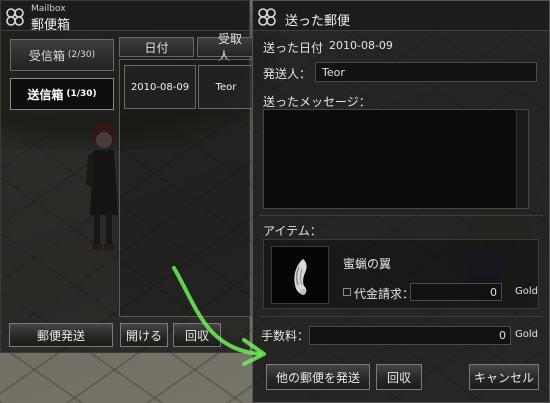  I want to click on cancel-button: キャンセル, so click(504, 377).